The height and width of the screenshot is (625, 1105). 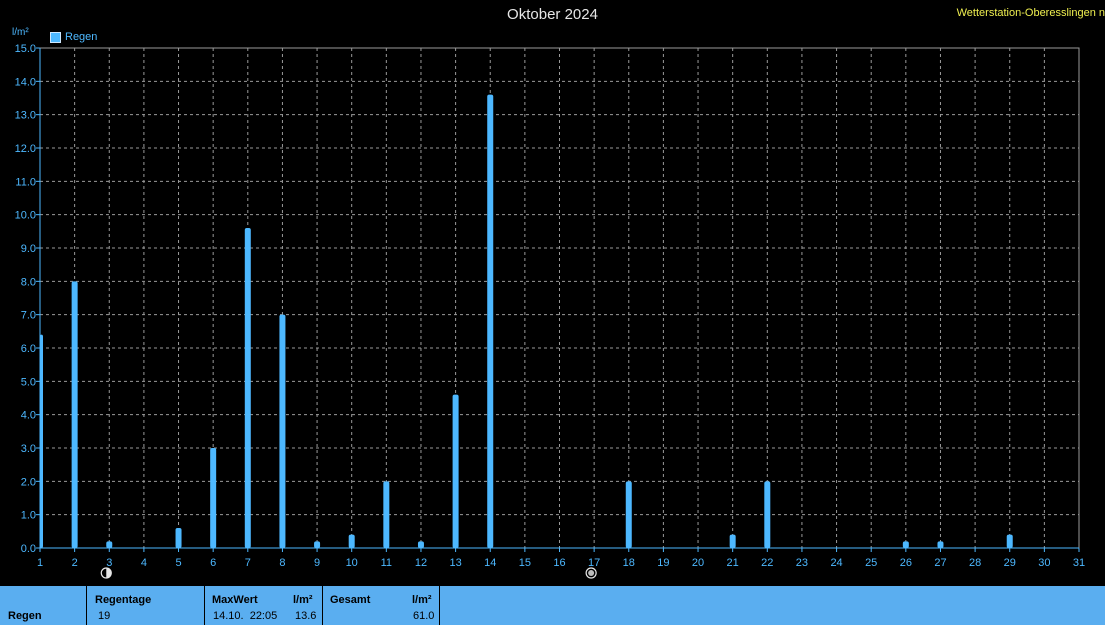 I want to click on y-tick-label: 10.0, so click(x=25, y=216).